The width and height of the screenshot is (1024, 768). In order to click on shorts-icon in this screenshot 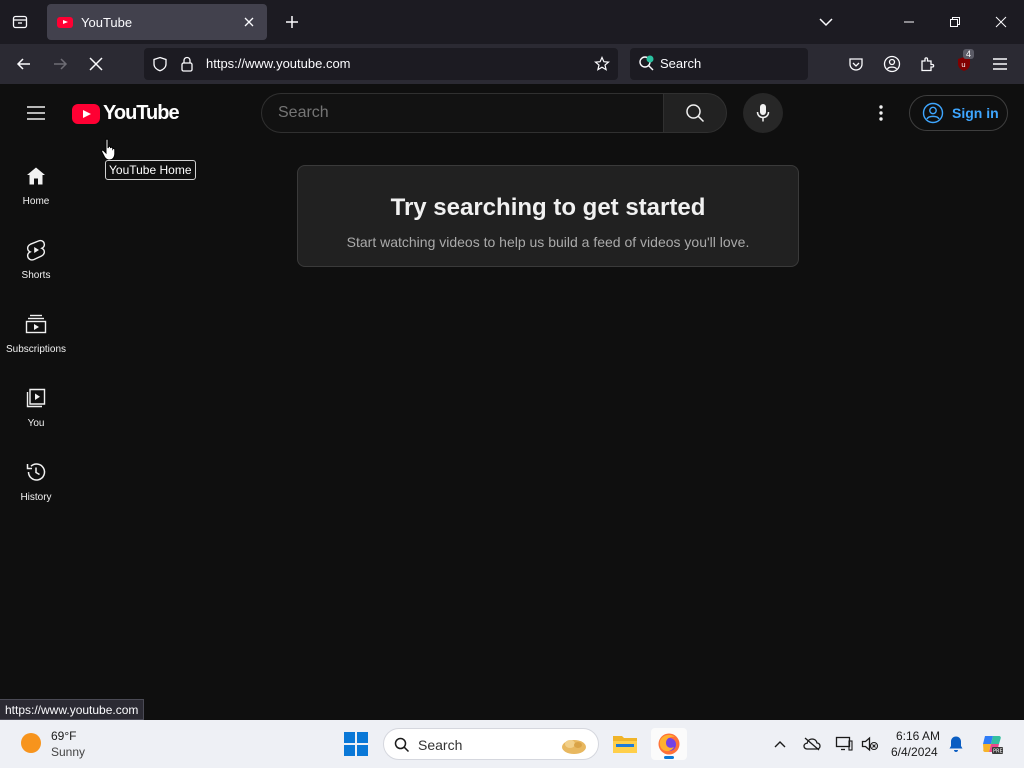, I will do `click(36, 250)`.